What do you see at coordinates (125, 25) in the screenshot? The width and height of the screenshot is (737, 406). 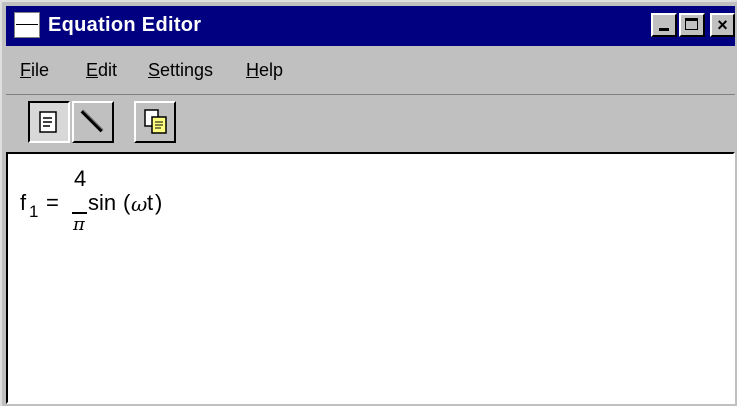 I see `window-title: Equation Editor` at bounding box center [125, 25].